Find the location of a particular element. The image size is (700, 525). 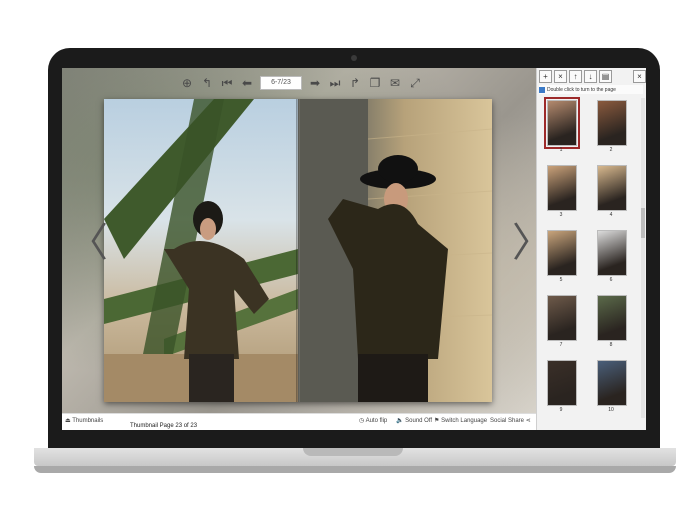

page-caption: Thumbnail Page 23 of 23 is located at coordinates (164, 426).